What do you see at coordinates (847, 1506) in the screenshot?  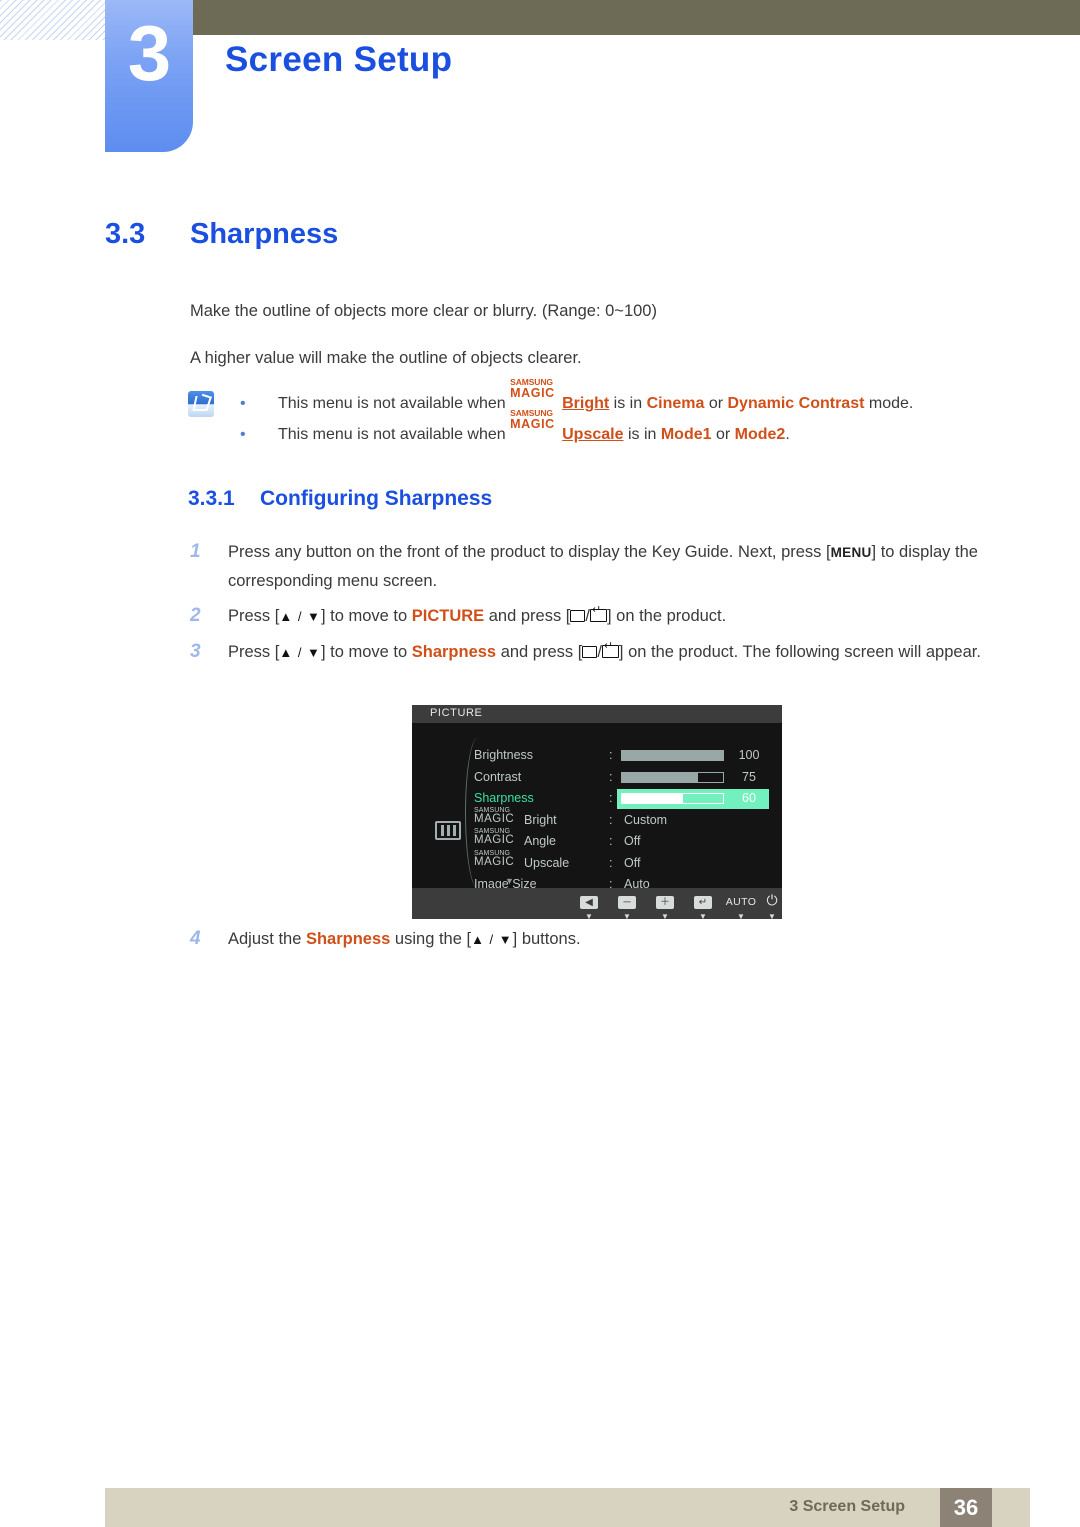 I see `footer-chapter-label: 3 Screen Setup` at bounding box center [847, 1506].